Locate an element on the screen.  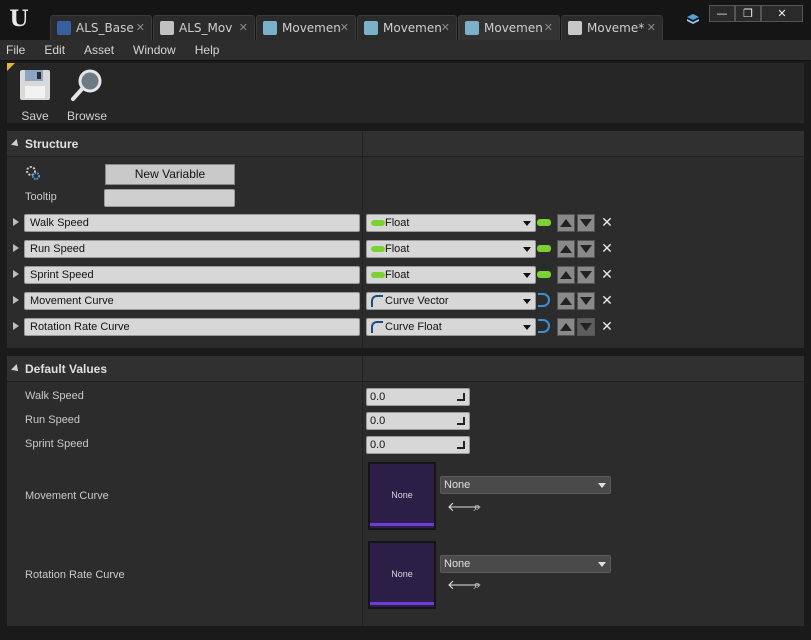
variable-name-field: Run Speed is located at coordinates (192, 249).